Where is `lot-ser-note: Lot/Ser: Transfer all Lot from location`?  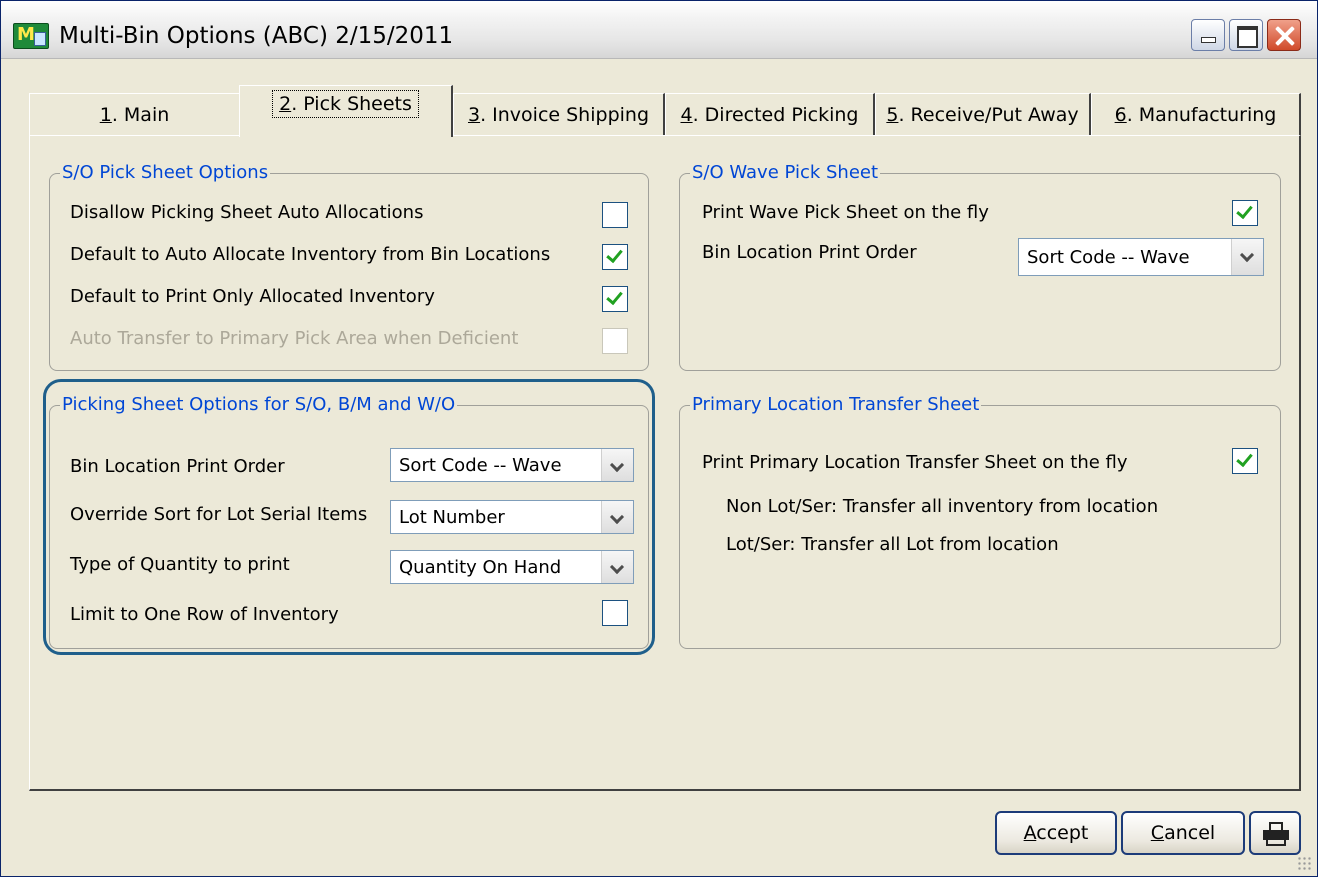 lot-ser-note: Lot/Ser: Transfer all Lot from location is located at coordinates (892, 544).